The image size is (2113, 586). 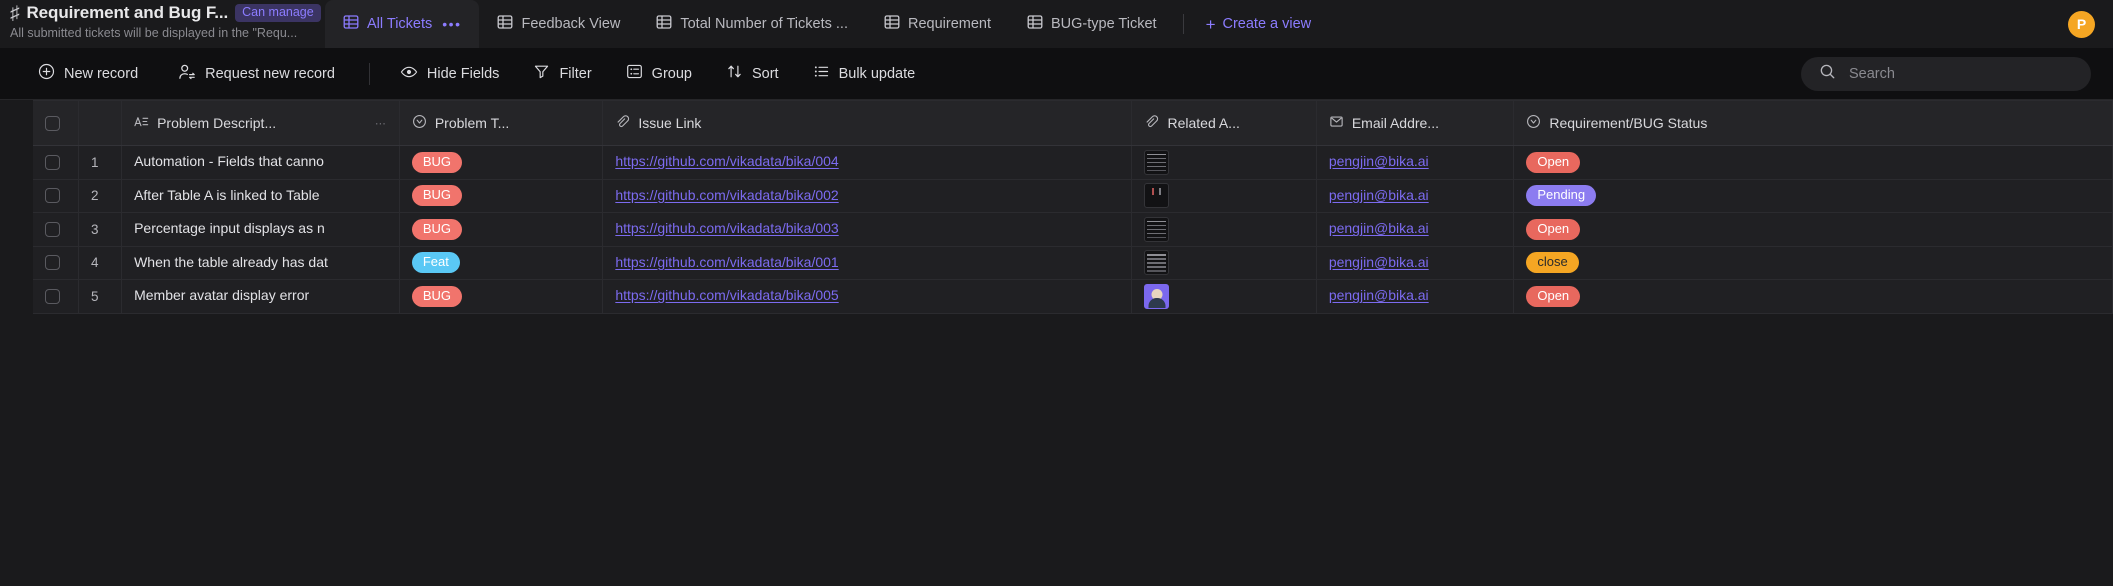 I want to click on cell-issue-link: https://github.com/vikadata/bika/003, so click(x=867, y=229).